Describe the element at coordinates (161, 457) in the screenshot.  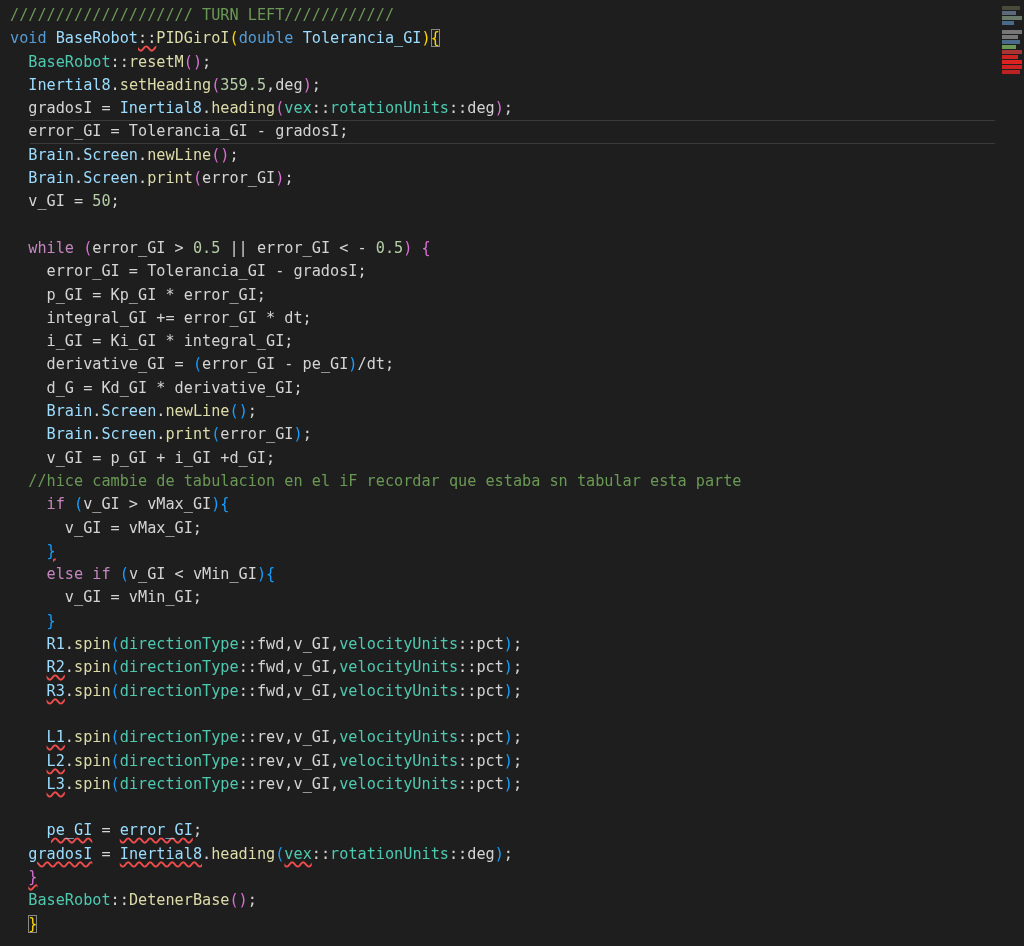
I see `code-line: v_GI = p_GI + i_GI +d_GI;` at that location.